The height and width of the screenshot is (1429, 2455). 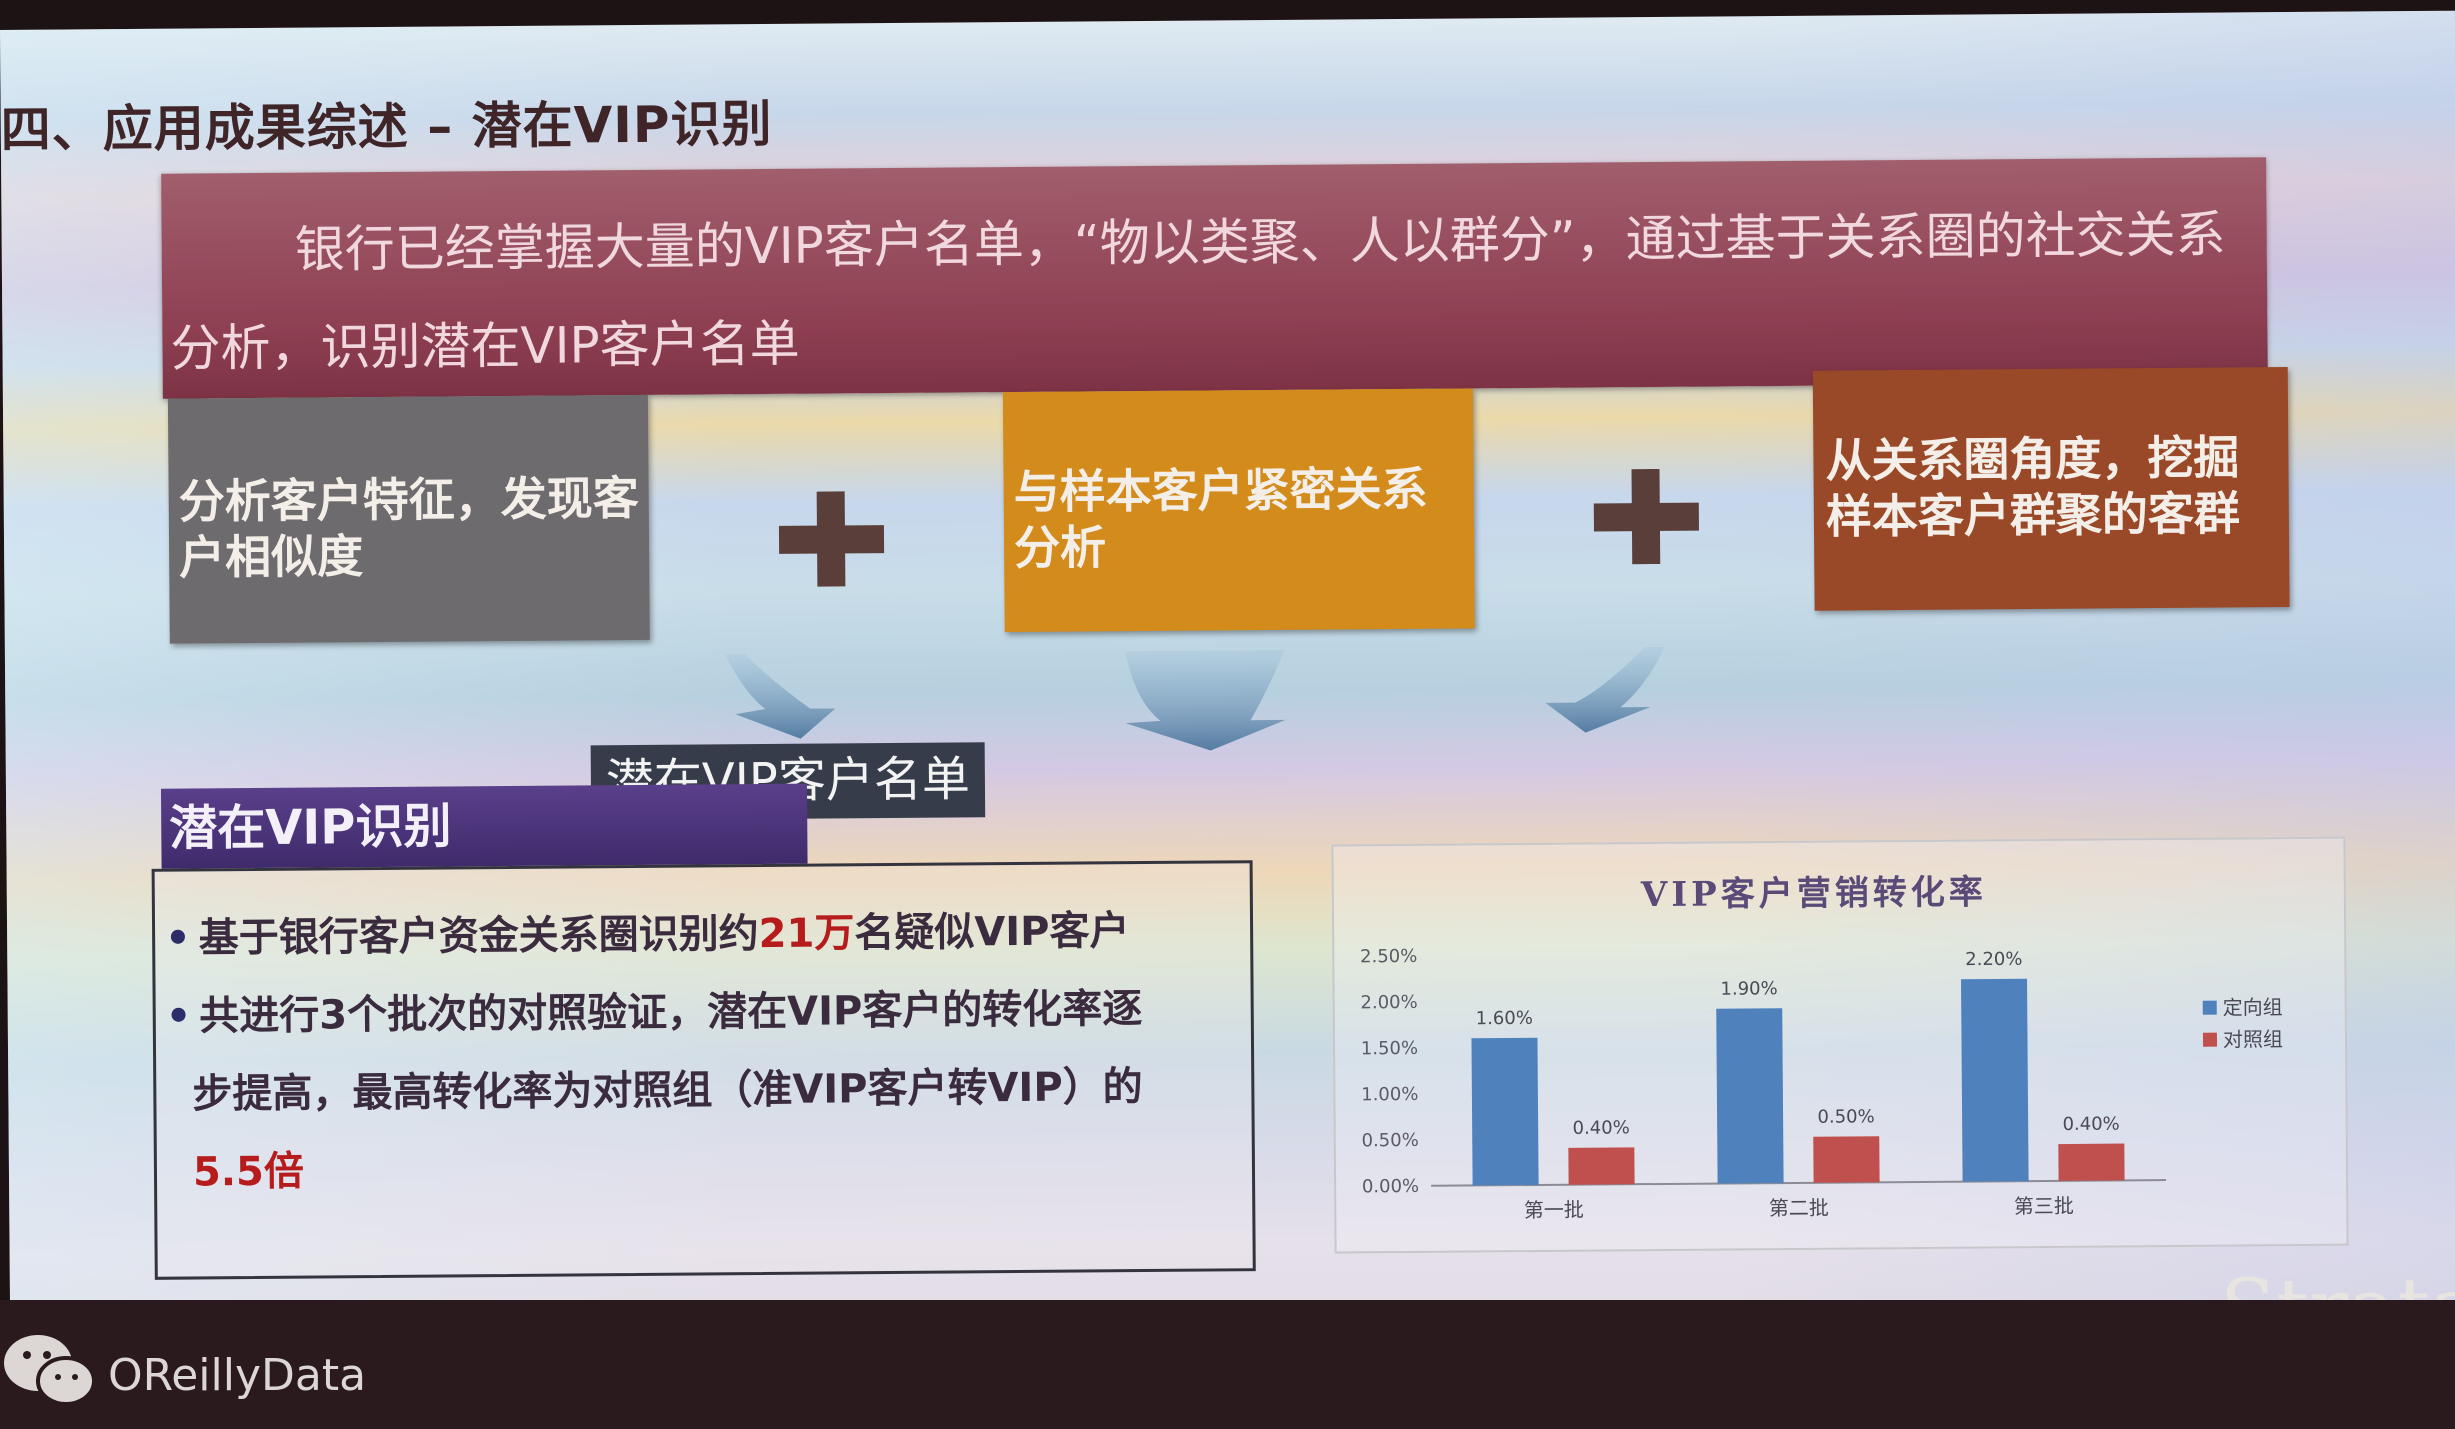 I want to click on oreilly-data-label: OReillyData, so click(x=237, y=1375).